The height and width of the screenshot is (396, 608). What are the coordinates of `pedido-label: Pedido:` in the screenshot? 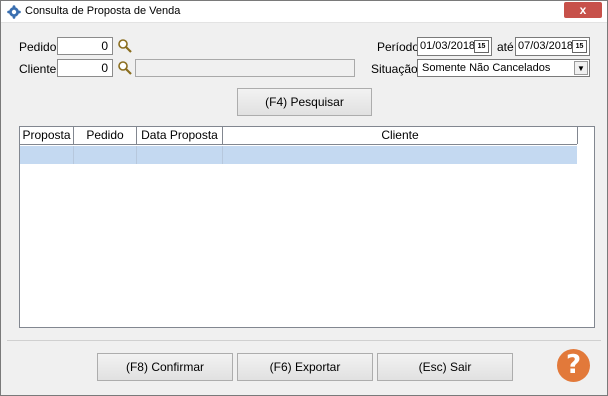 It's located at (39, 47).